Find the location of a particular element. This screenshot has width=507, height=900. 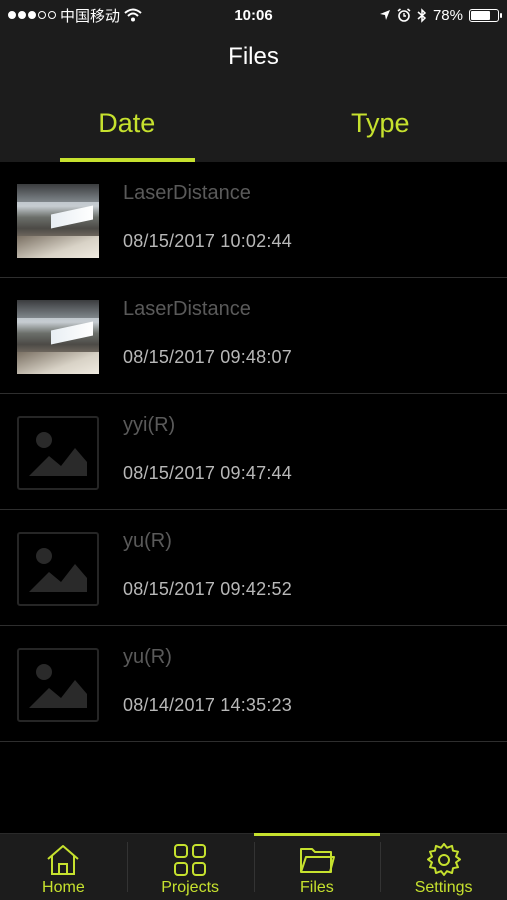

bluetooth-icon is located at coordinates (422, 15).